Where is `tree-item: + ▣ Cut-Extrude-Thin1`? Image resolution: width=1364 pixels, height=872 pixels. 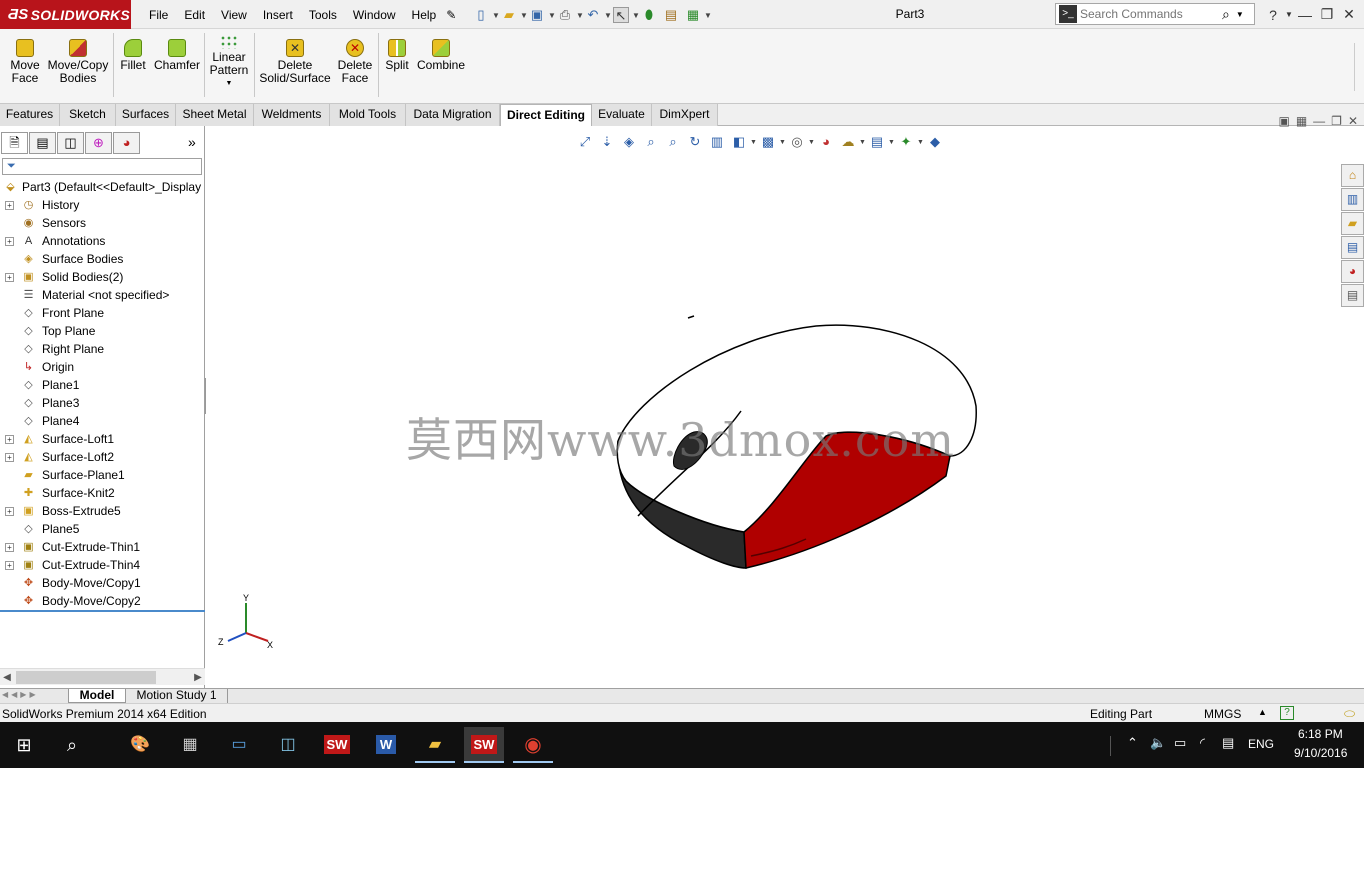
tree-item: + ▣ Cut-Extrude-Thin1 is located at coordinates (100, 547).